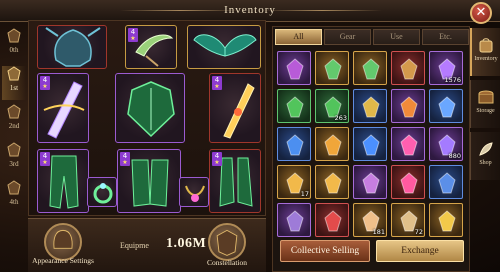 The image size is (500, 272). What do you see at coordinates (481, 13) in the screenshot?
I see `close-button: ✕` at bounding box center [481, 13].